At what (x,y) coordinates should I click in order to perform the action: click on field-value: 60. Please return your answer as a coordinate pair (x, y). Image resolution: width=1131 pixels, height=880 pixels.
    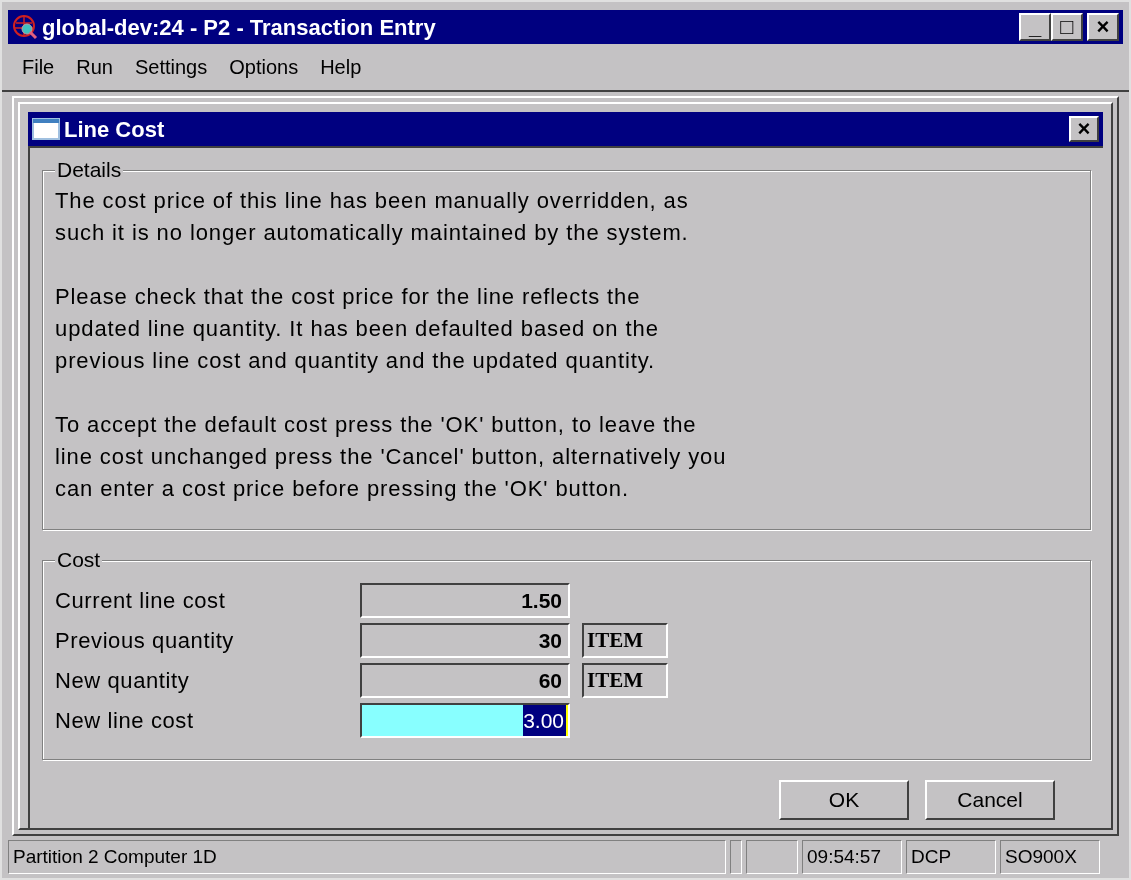
    Looking at the image, I should click on (550, 680).